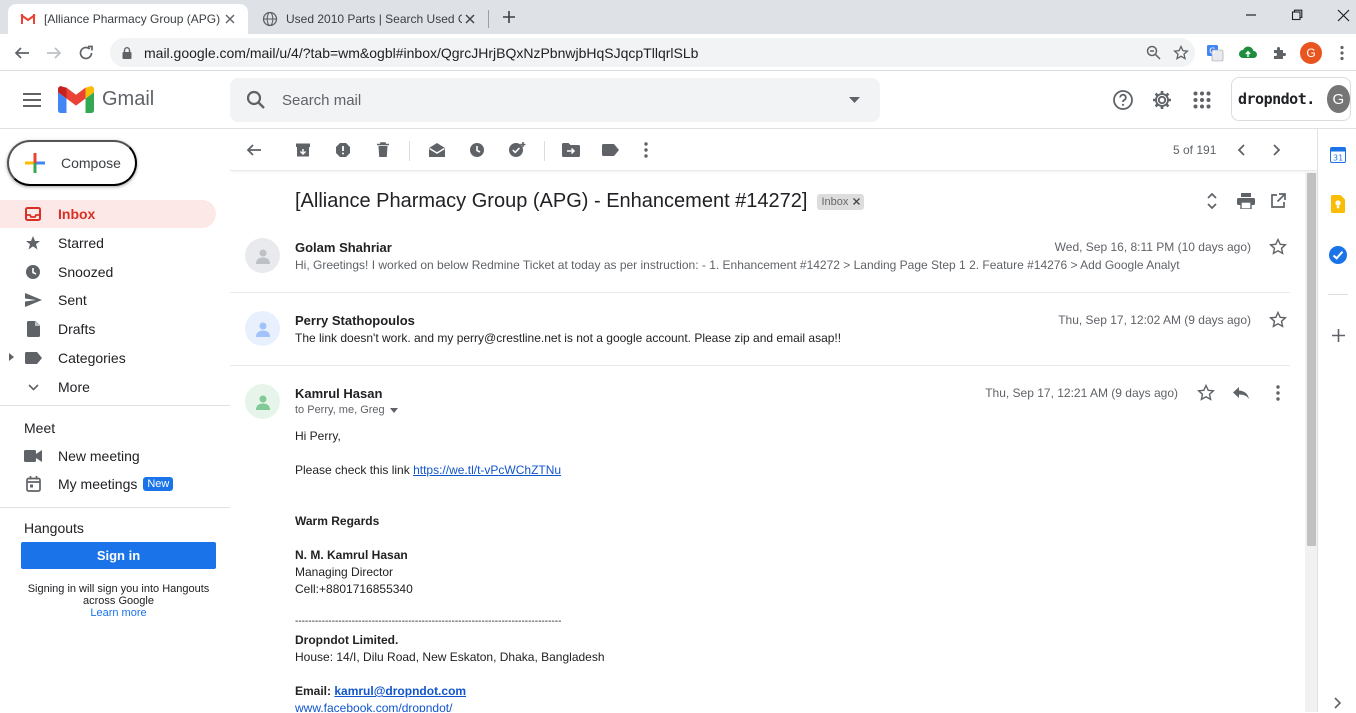 This screenshot has height=713, width=1356. Describe the element at coordinates (108, 300) in the screenshot. I see `nav-item-sent: Sent` at that location.